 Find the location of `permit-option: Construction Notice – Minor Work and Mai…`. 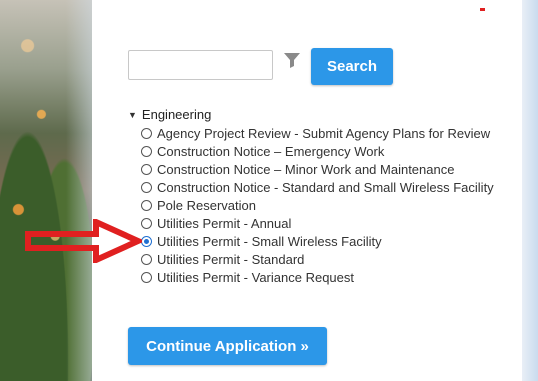

permit-option: Construction Notice – Minor Work and Mai… is located at coordinates (317, 169).